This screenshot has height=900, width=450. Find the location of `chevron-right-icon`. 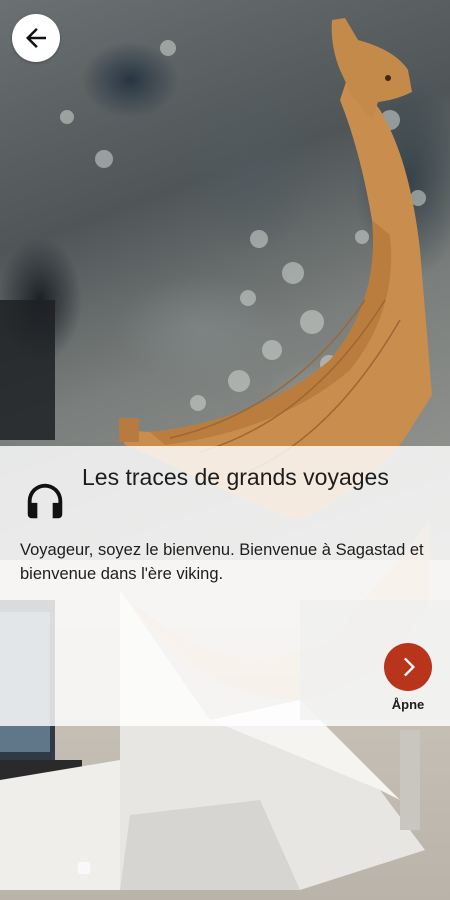

chevron-right-icon is located at coordinates (409, 667).